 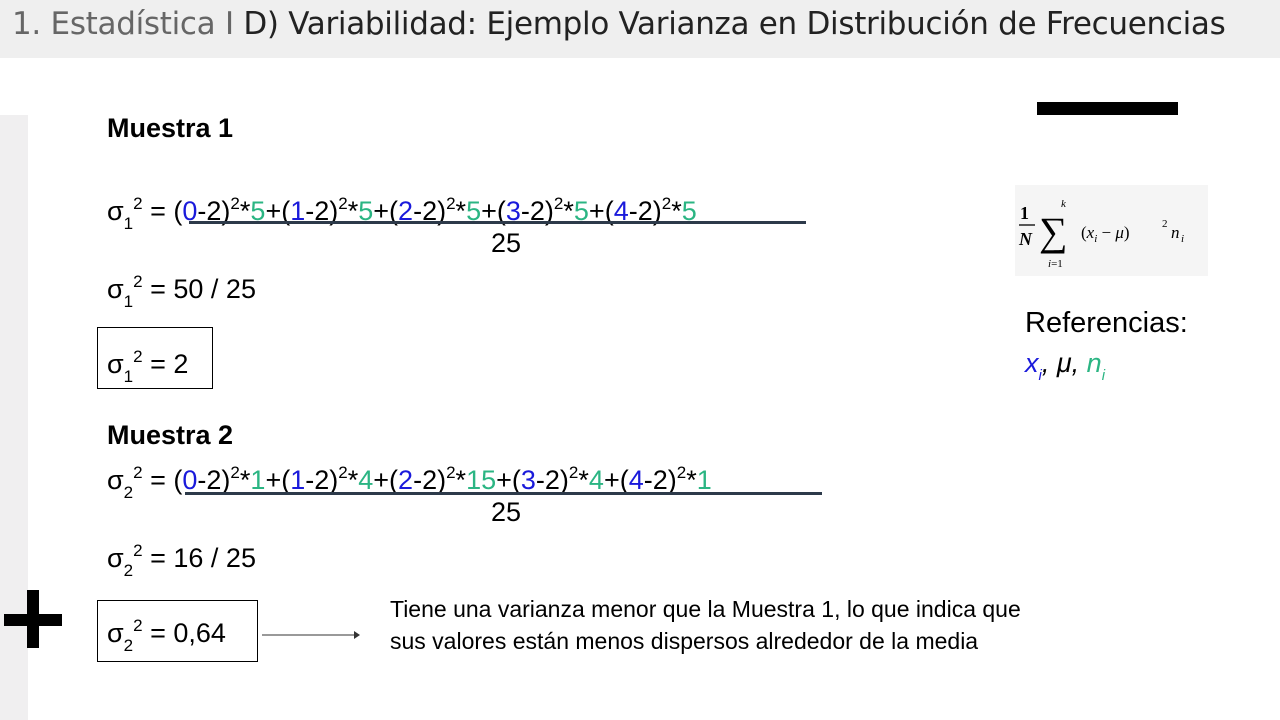 What do you see at coordinates (148, 366) in the screenshot?
I see `muestra1-result: σ12 = 2` at bounding box center [148, 366].